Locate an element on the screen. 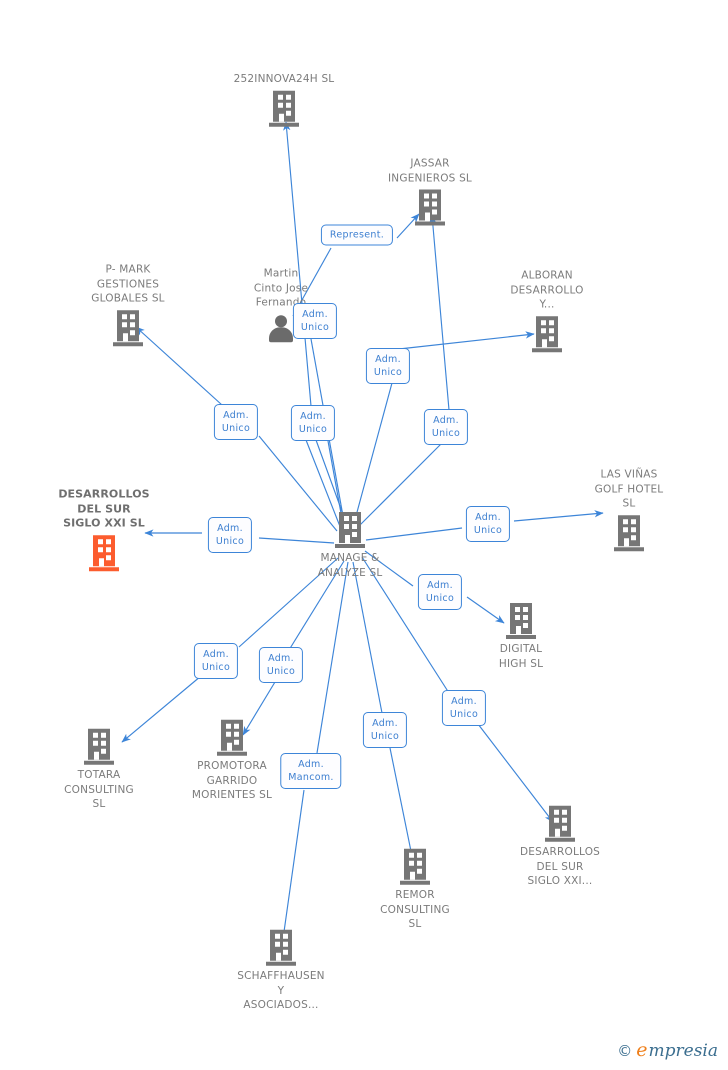  relation-badge-adm-unico-pmark: Adm. Unico is located at coordinates (236, 422).